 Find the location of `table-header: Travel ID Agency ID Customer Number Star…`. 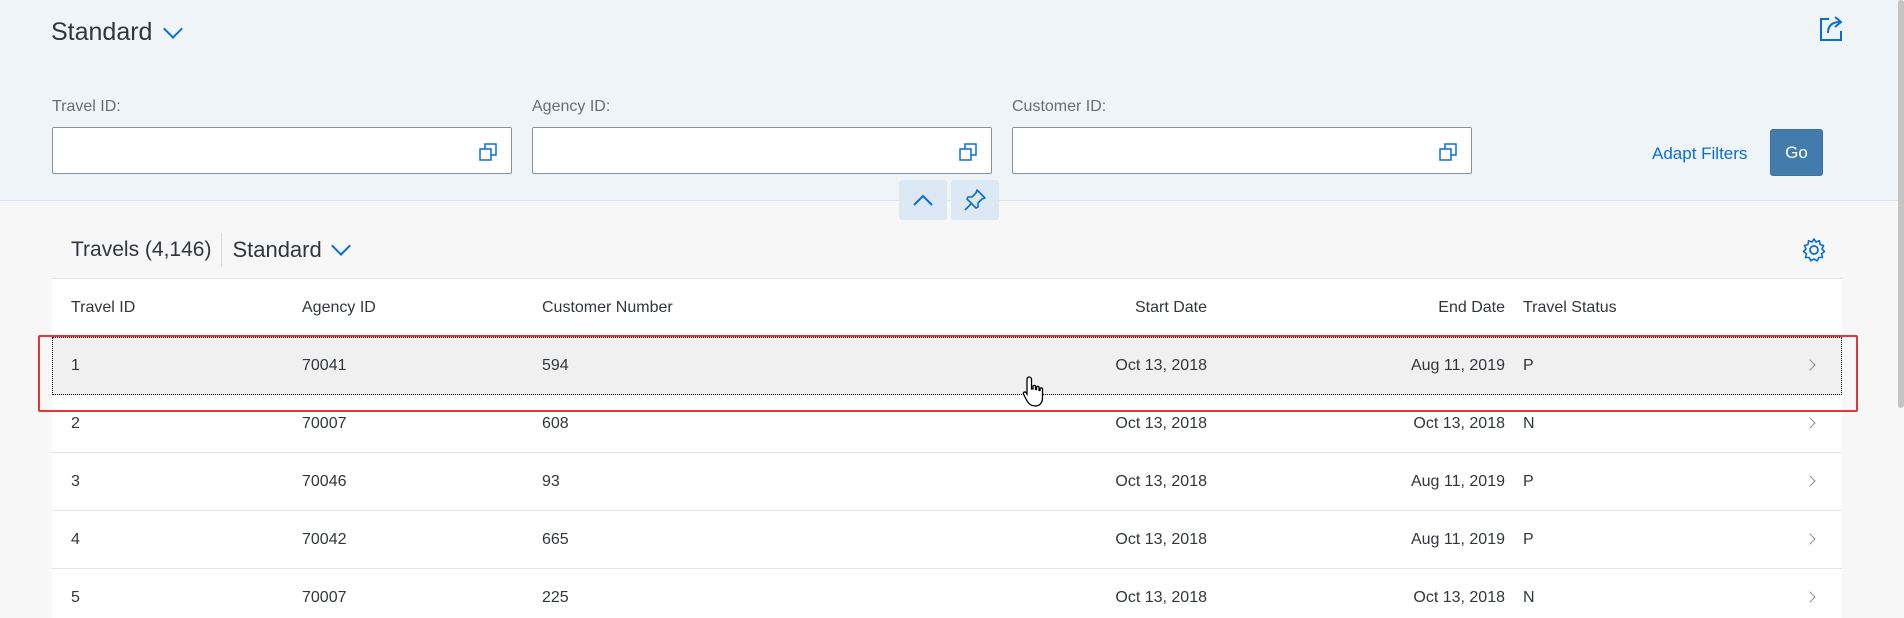

table-header: Travel ID Agency ID Customer Number Star… is located at coordinates (947, 308).